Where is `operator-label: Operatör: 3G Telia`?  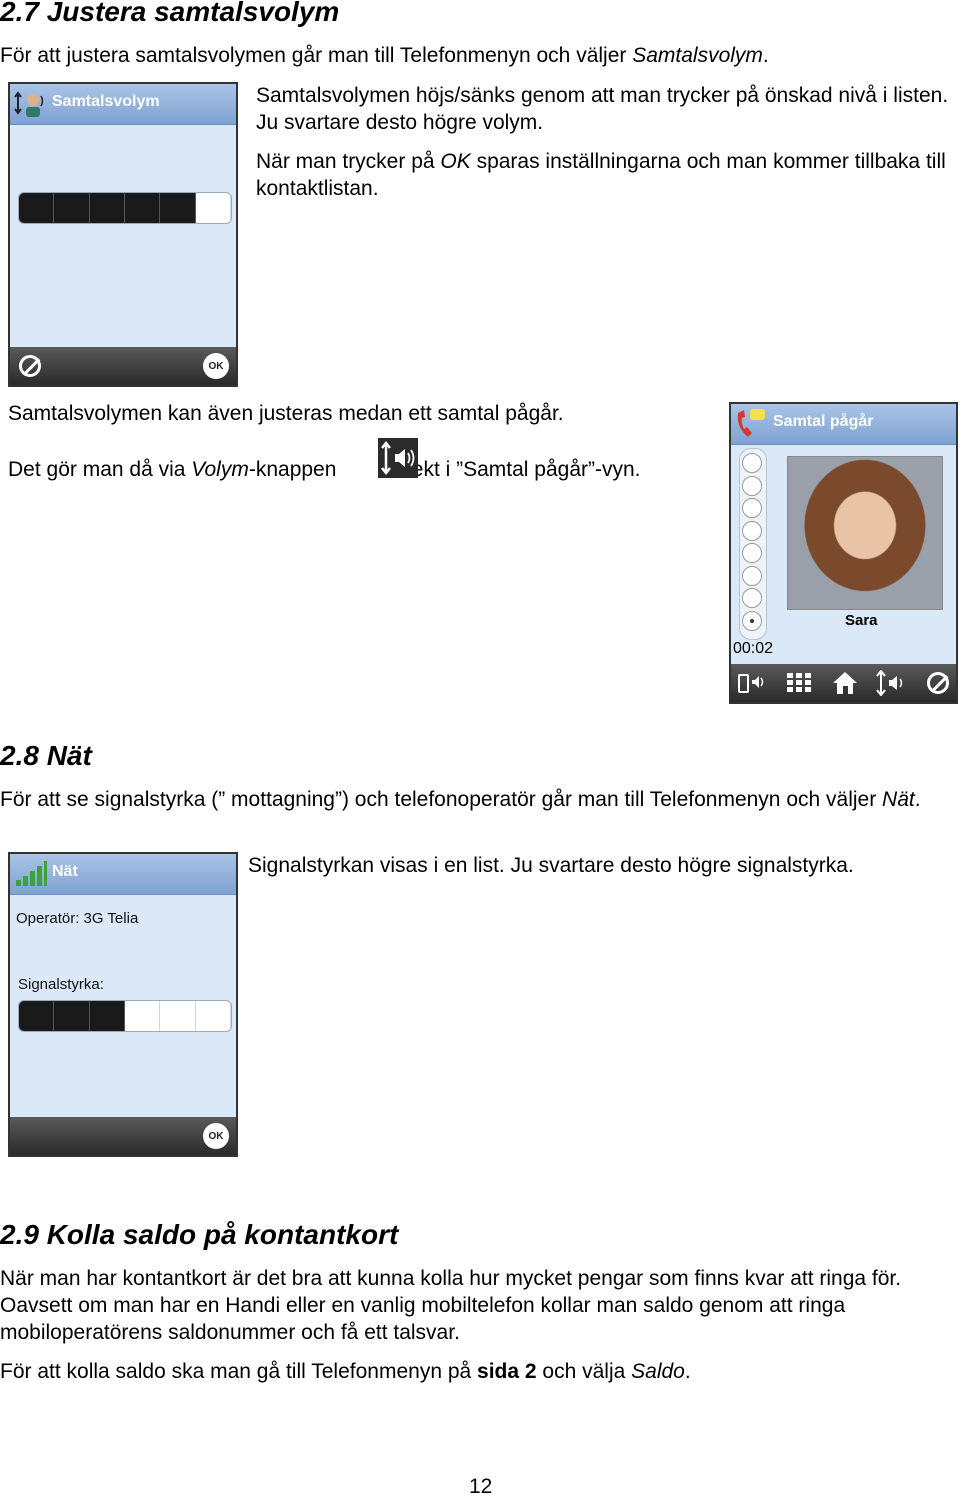 operator-label: Operatör: 3G Telia is located at coordinates (77, 918).